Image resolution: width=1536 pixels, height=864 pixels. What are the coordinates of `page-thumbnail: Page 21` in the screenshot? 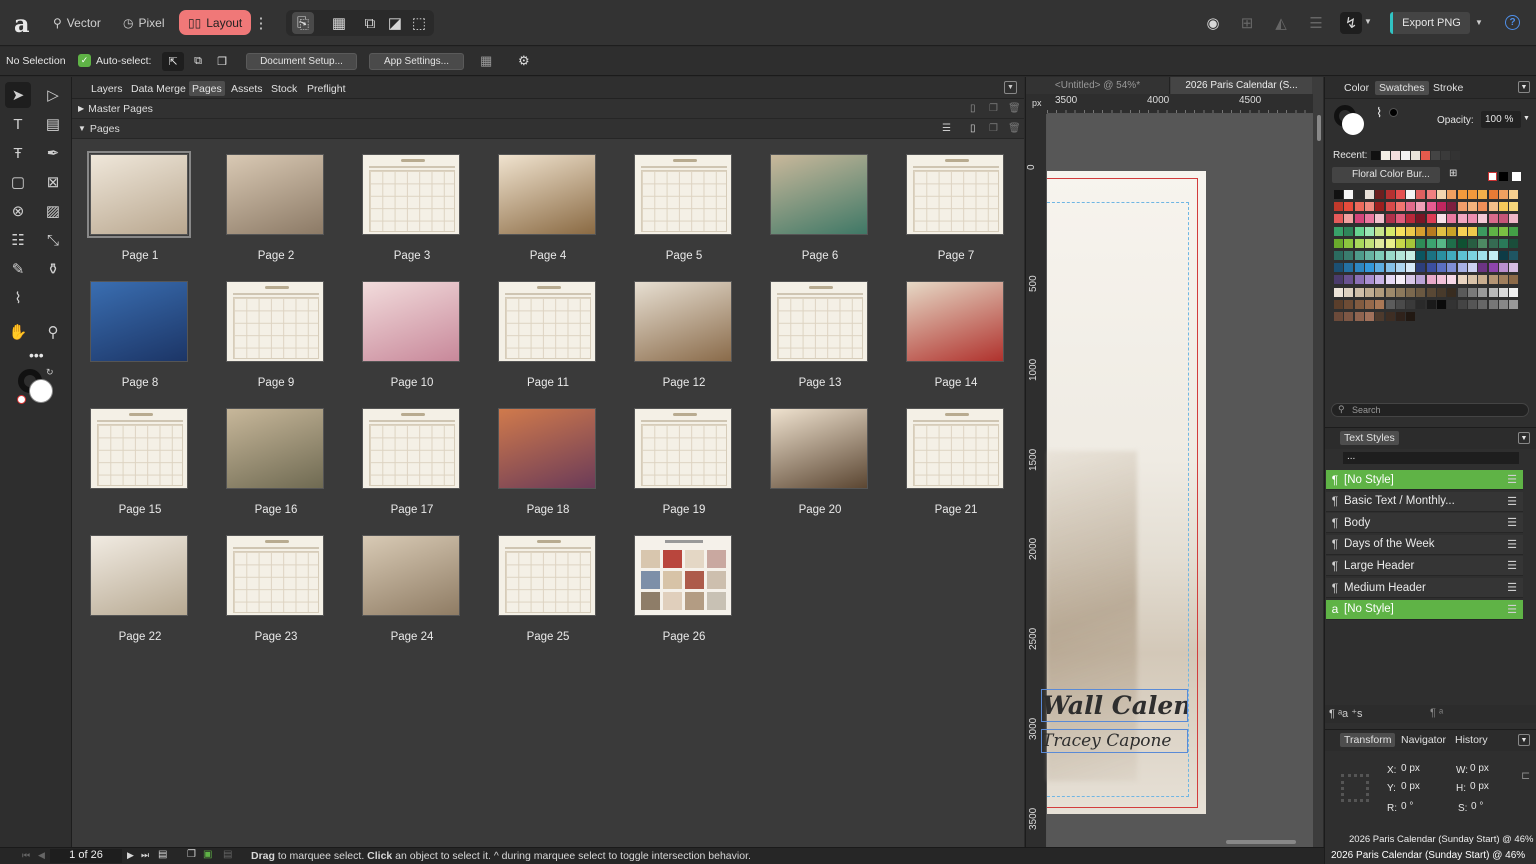 It's located at (956, 464).